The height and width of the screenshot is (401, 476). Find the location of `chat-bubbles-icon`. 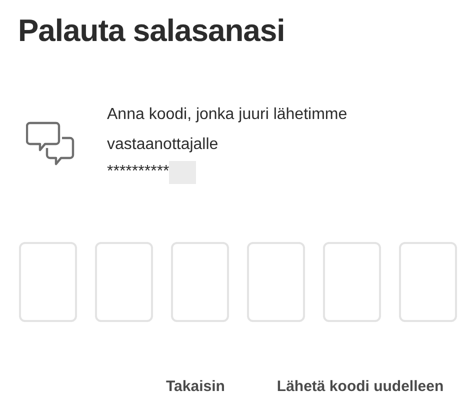

chat-bubbles-icon is located at coordinates (50, 144).